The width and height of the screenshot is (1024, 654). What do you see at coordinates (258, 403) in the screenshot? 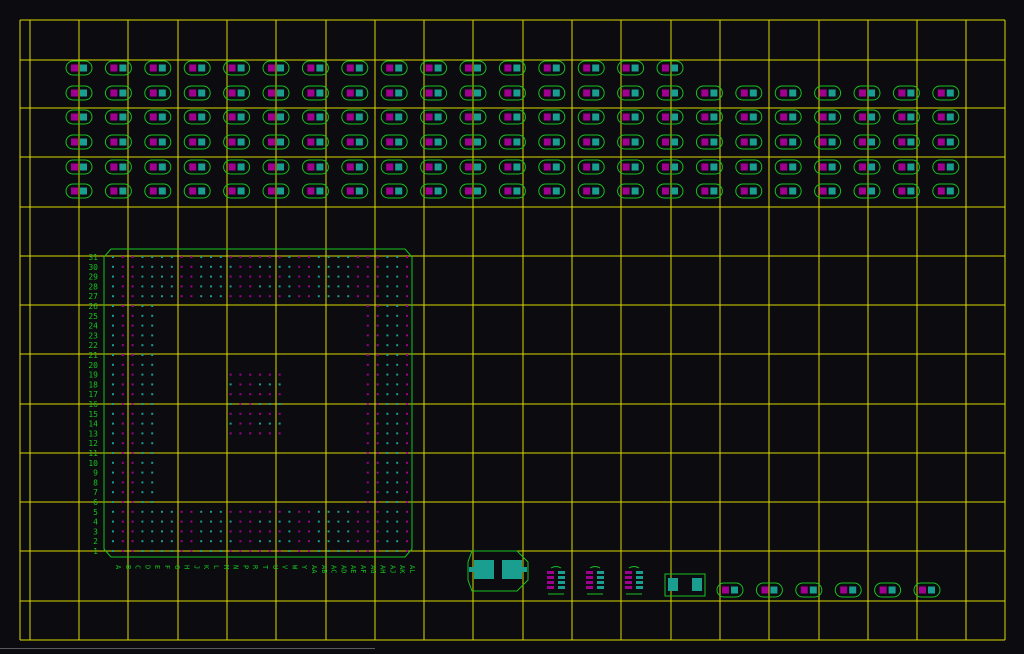
I see `bga-footprint` at bounding box center [258, 403].